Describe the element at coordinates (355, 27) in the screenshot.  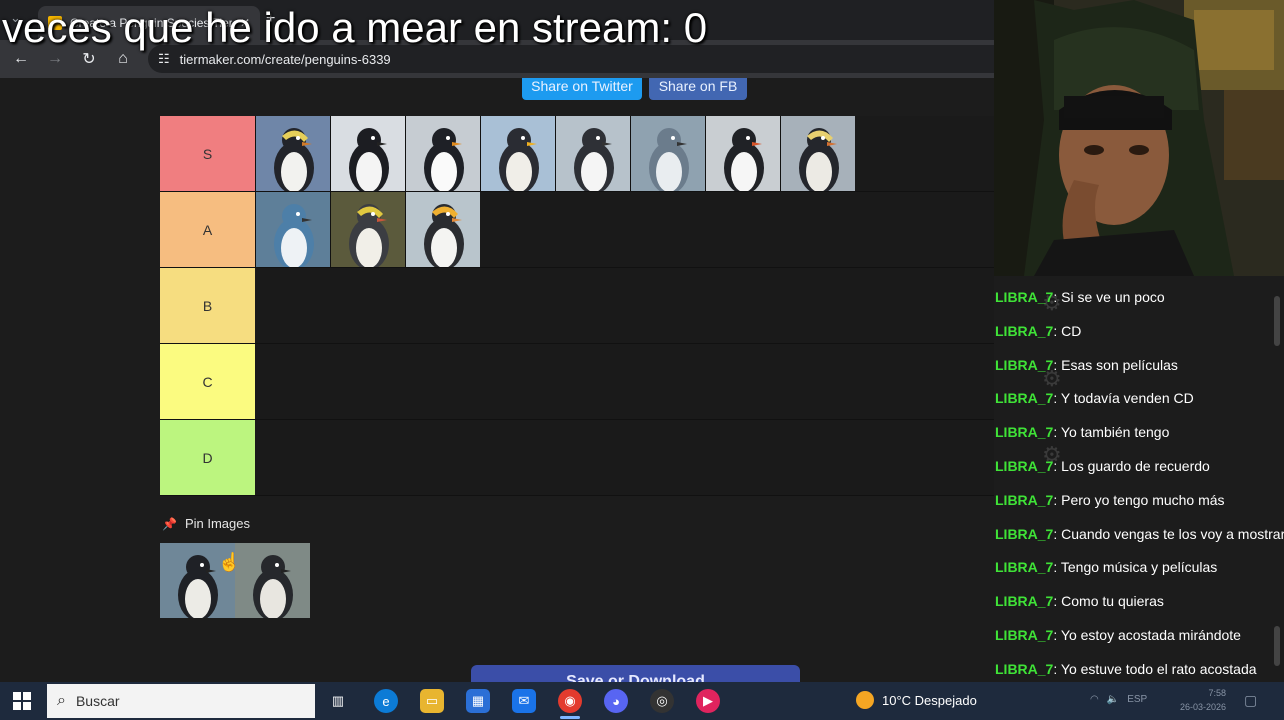
I see `stream-overlay-text: veces que he ido a mear en stream: 0` at that location.